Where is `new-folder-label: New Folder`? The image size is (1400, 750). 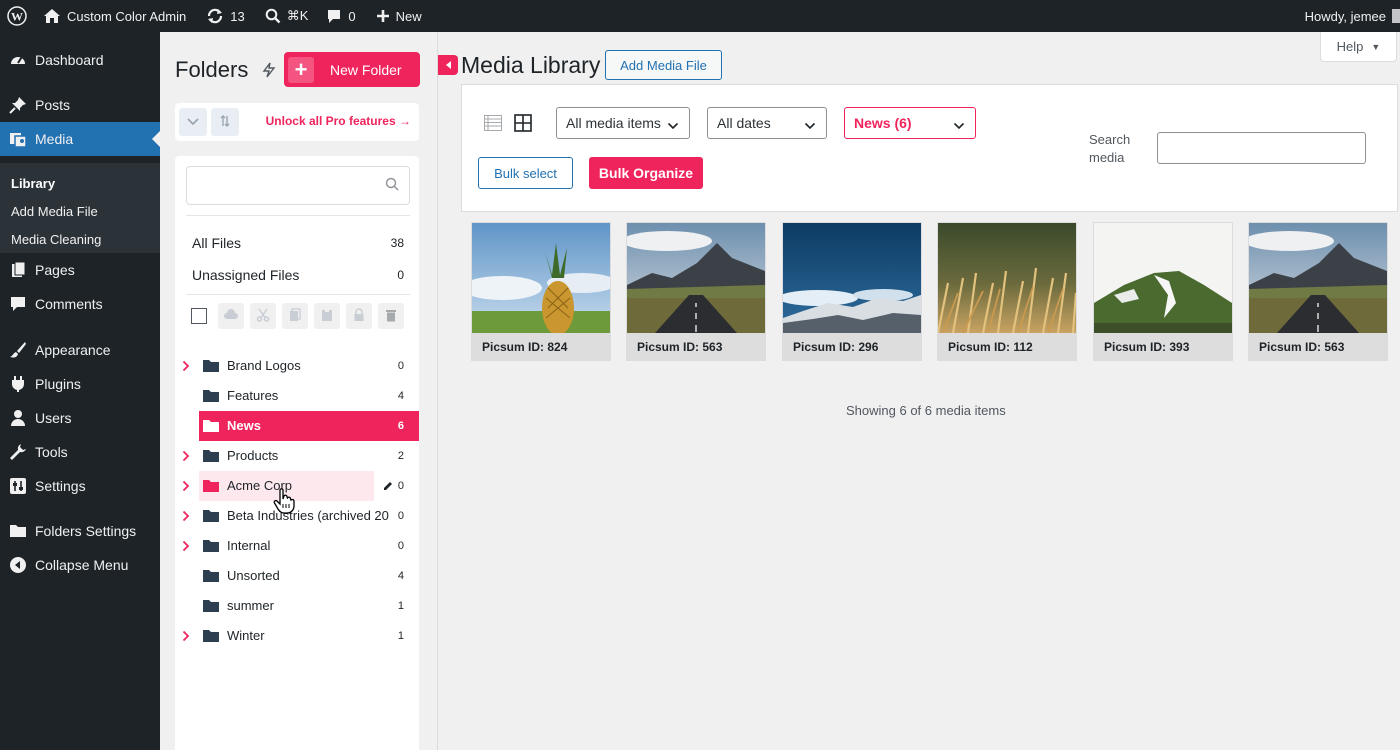
new-folder-label: New Folder is located at coordinates (366, 69).